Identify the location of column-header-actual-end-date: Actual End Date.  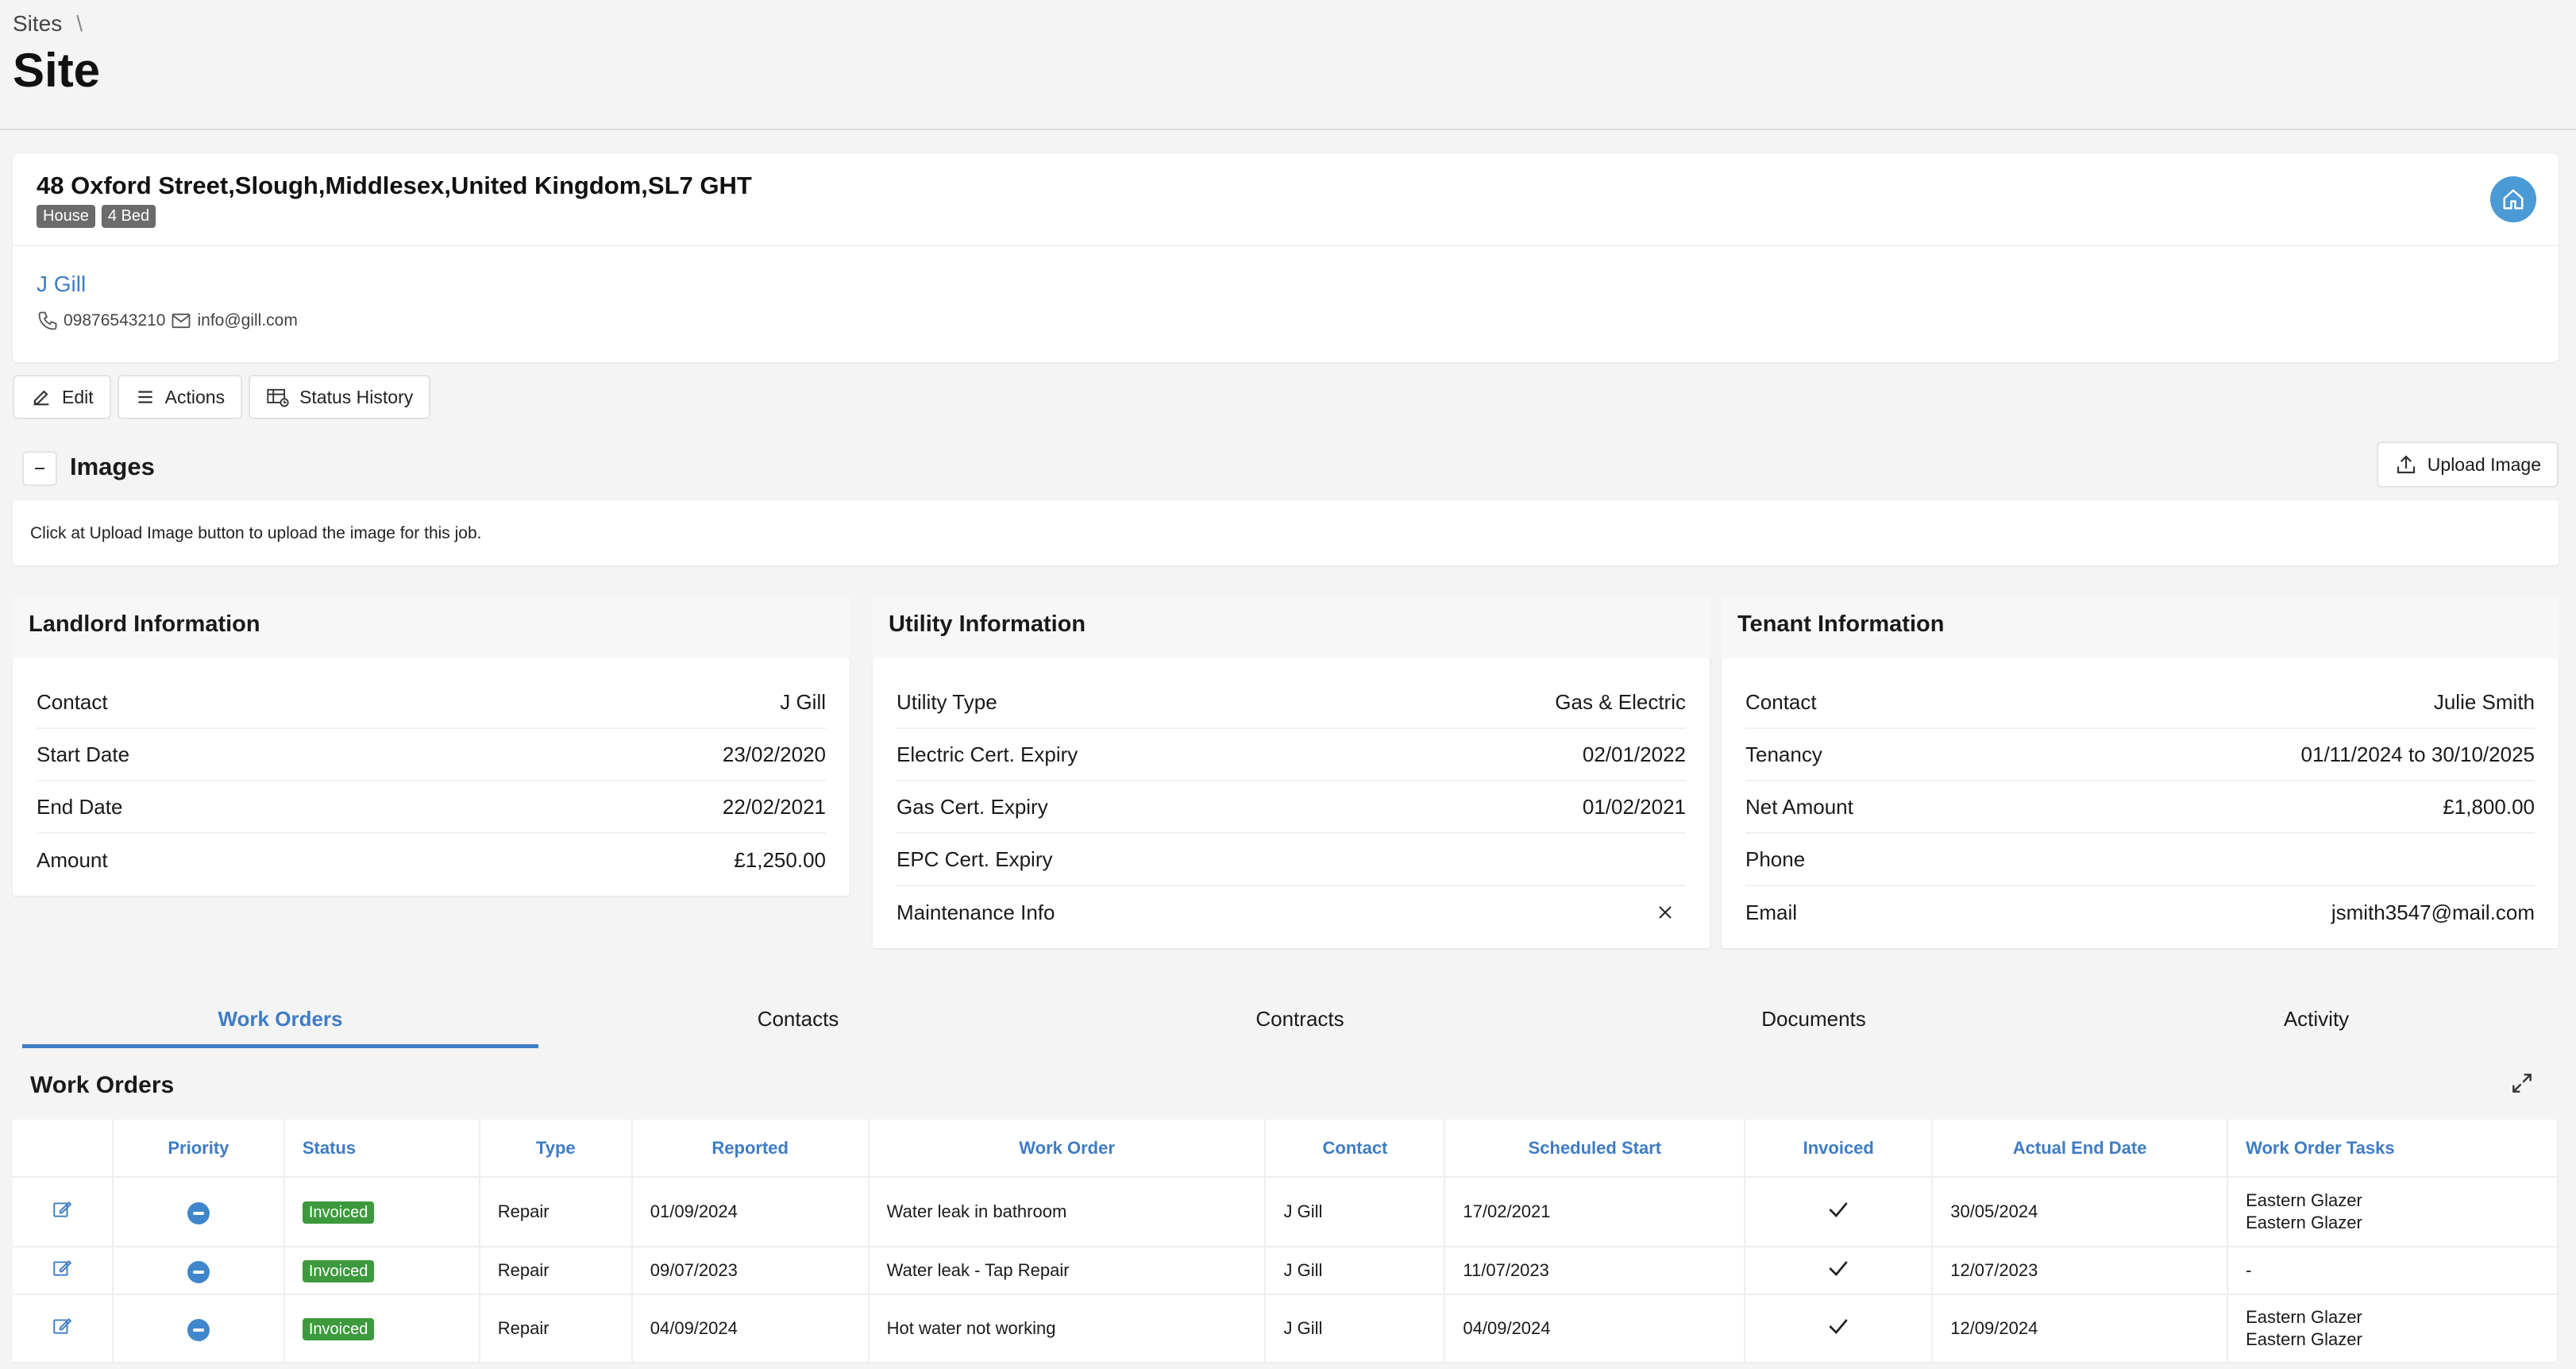
(2080, 1149).